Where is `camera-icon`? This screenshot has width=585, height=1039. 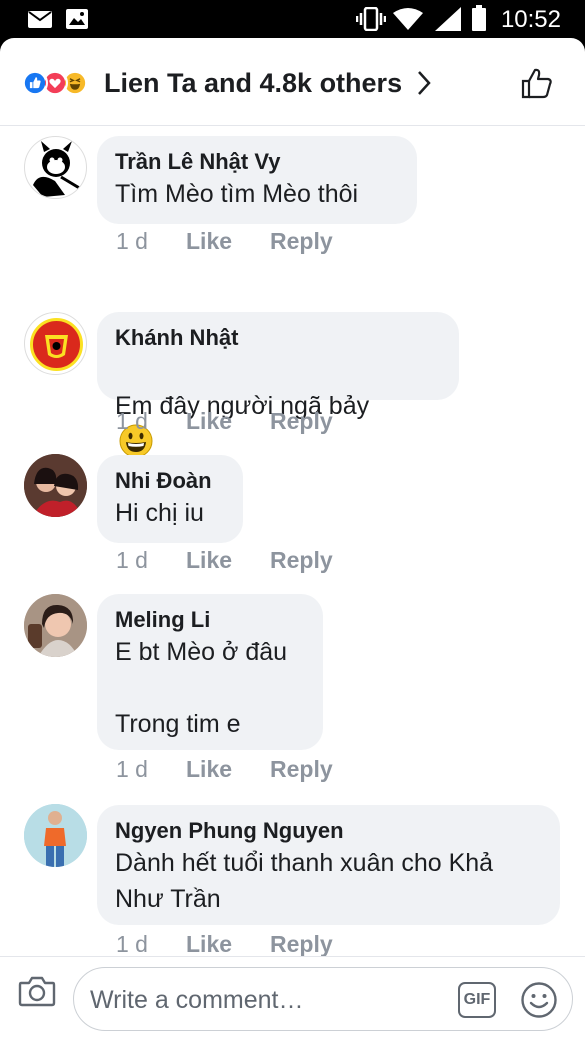
camera-icon is located at coordinates (37, 991).